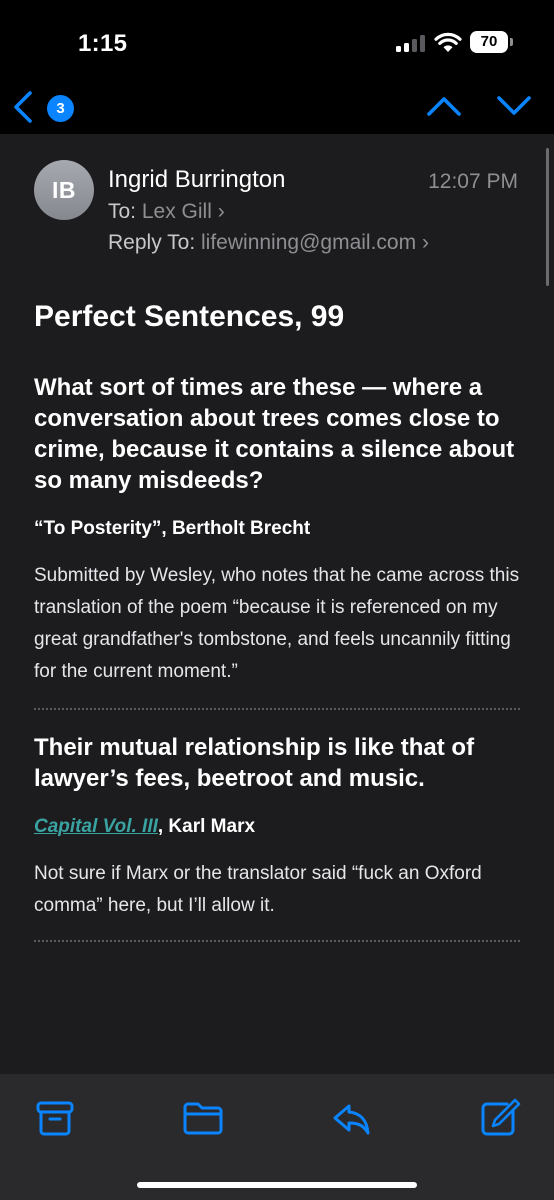 Image resolution: width=554 pixels, height=1200 pixels. I want to click on home-indicator, so click(277, 1185).